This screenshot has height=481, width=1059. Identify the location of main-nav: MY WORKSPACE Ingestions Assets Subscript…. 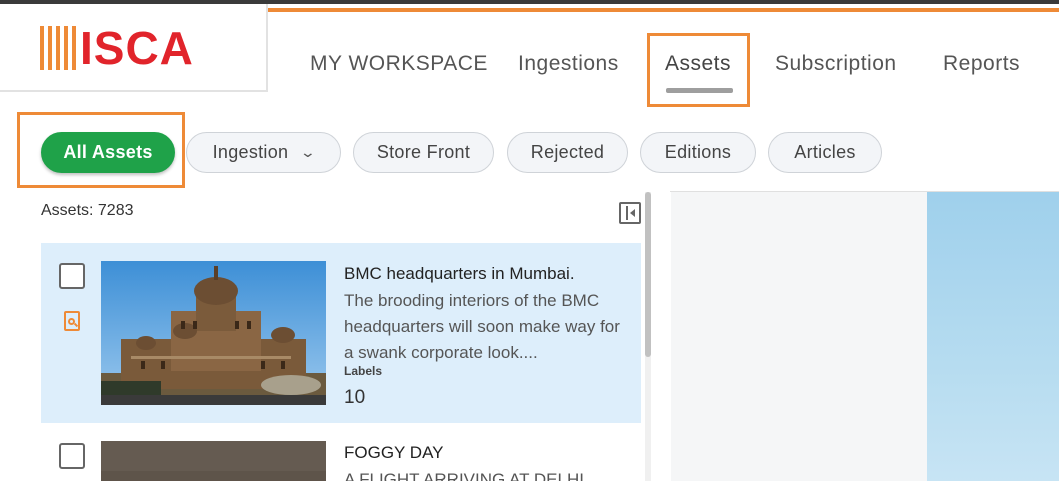
(529, 67).